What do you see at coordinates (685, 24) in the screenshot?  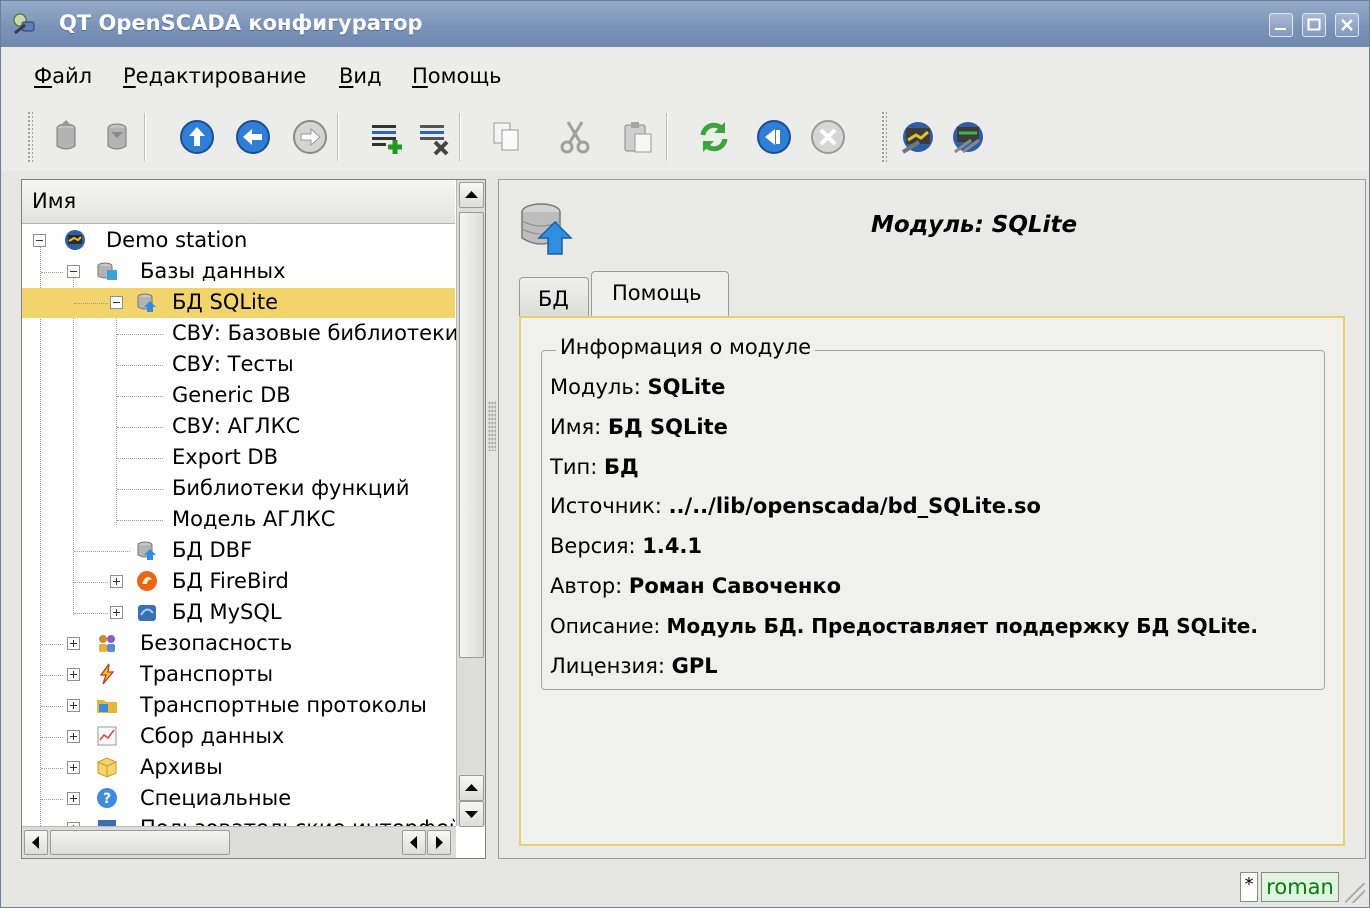 I see `title-bar: QT OpenSCADA конфигуратор` at bounding box center [685, 24].